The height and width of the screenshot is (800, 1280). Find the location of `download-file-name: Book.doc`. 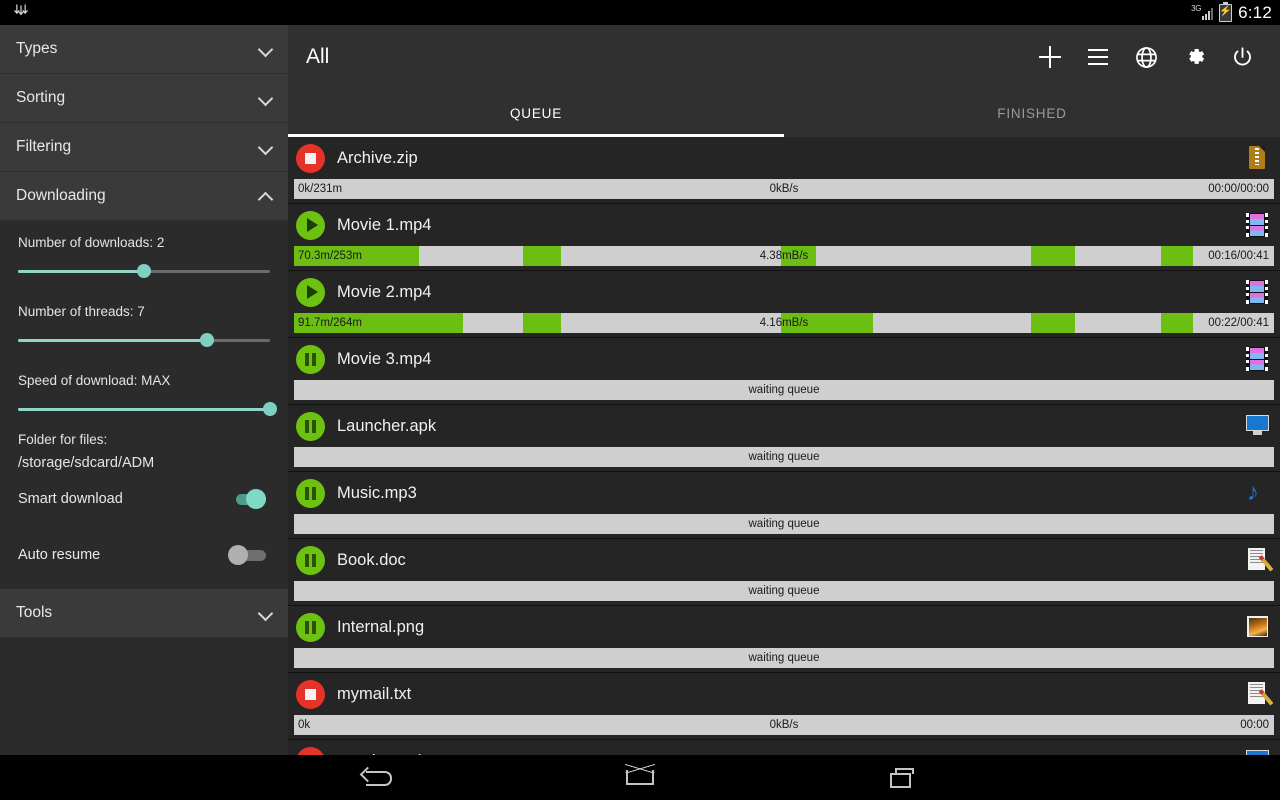

download-file-name: Book.doc is located at coordinates (371, 559).